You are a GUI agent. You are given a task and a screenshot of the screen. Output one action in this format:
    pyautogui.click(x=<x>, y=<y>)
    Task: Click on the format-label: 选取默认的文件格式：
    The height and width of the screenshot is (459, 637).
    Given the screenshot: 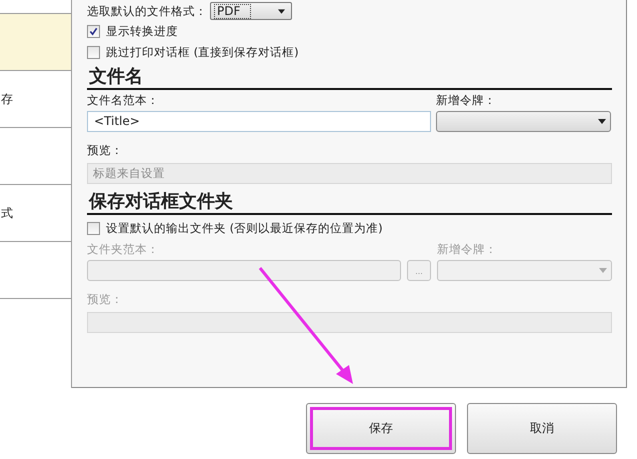 What is the action you would take?
    pyautogui.click(x=147, y=11)
    